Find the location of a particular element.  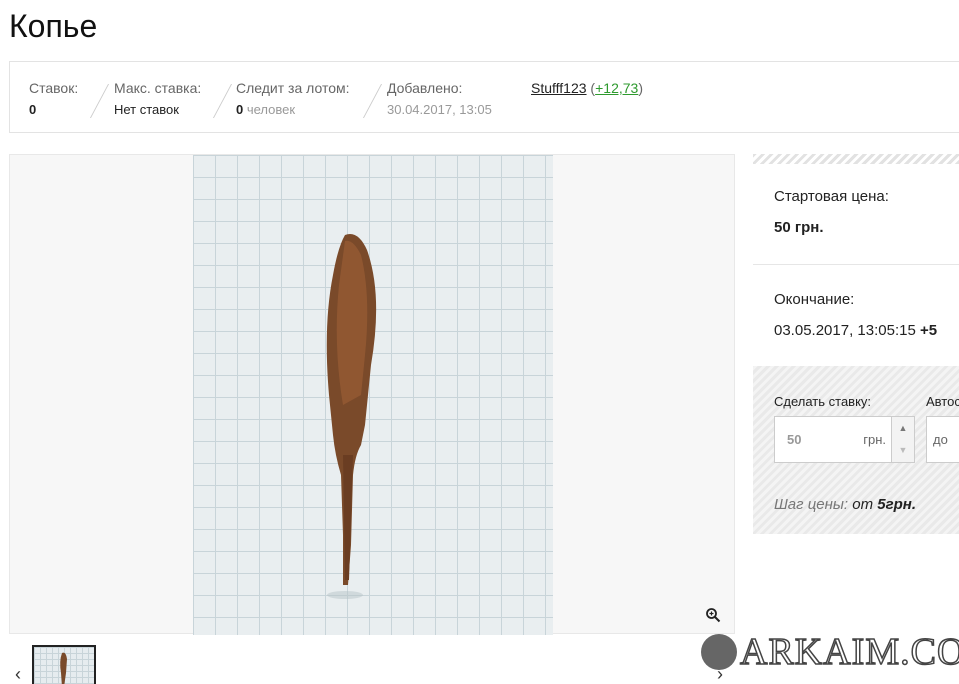

max-bid-value: Нет ставок is located at coordinates (146, 109).